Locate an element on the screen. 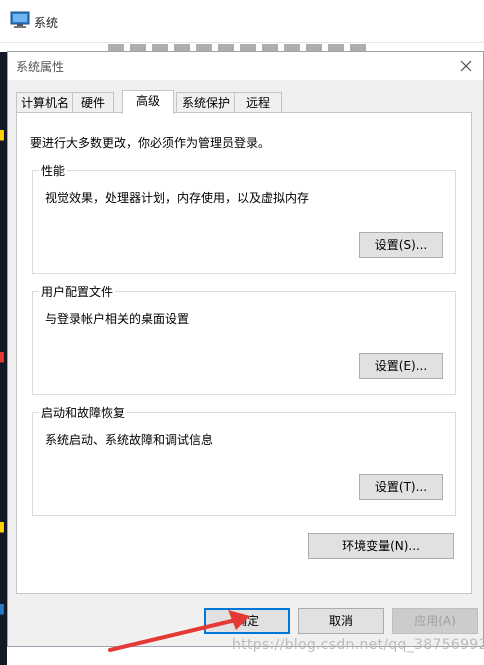  watermark-text: https://blog.csdn.net/qq_38756992 is located at coordinates (358, 645).